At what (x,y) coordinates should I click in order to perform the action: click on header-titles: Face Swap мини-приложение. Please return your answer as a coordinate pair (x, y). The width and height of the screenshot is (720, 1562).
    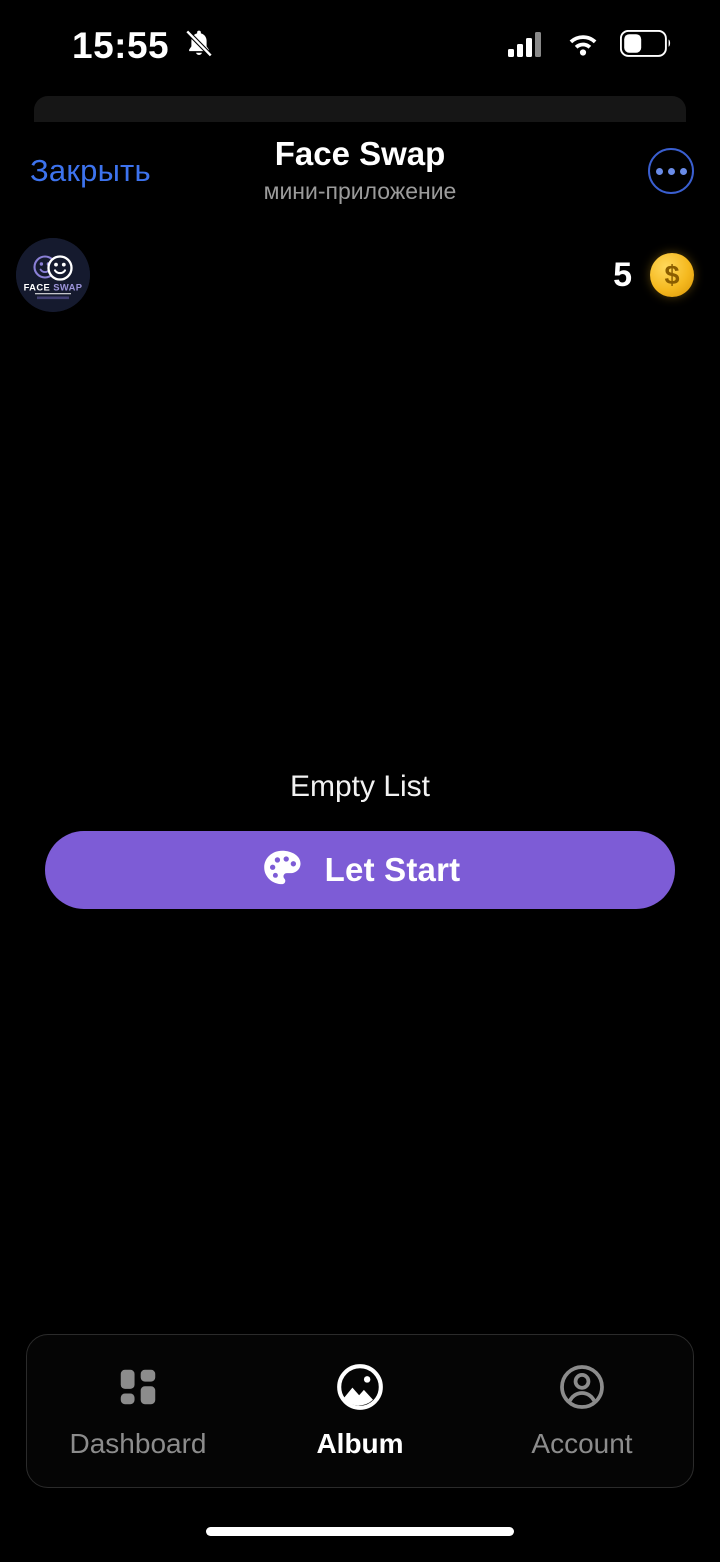
    Looking at the image, I should click on (360, 169).